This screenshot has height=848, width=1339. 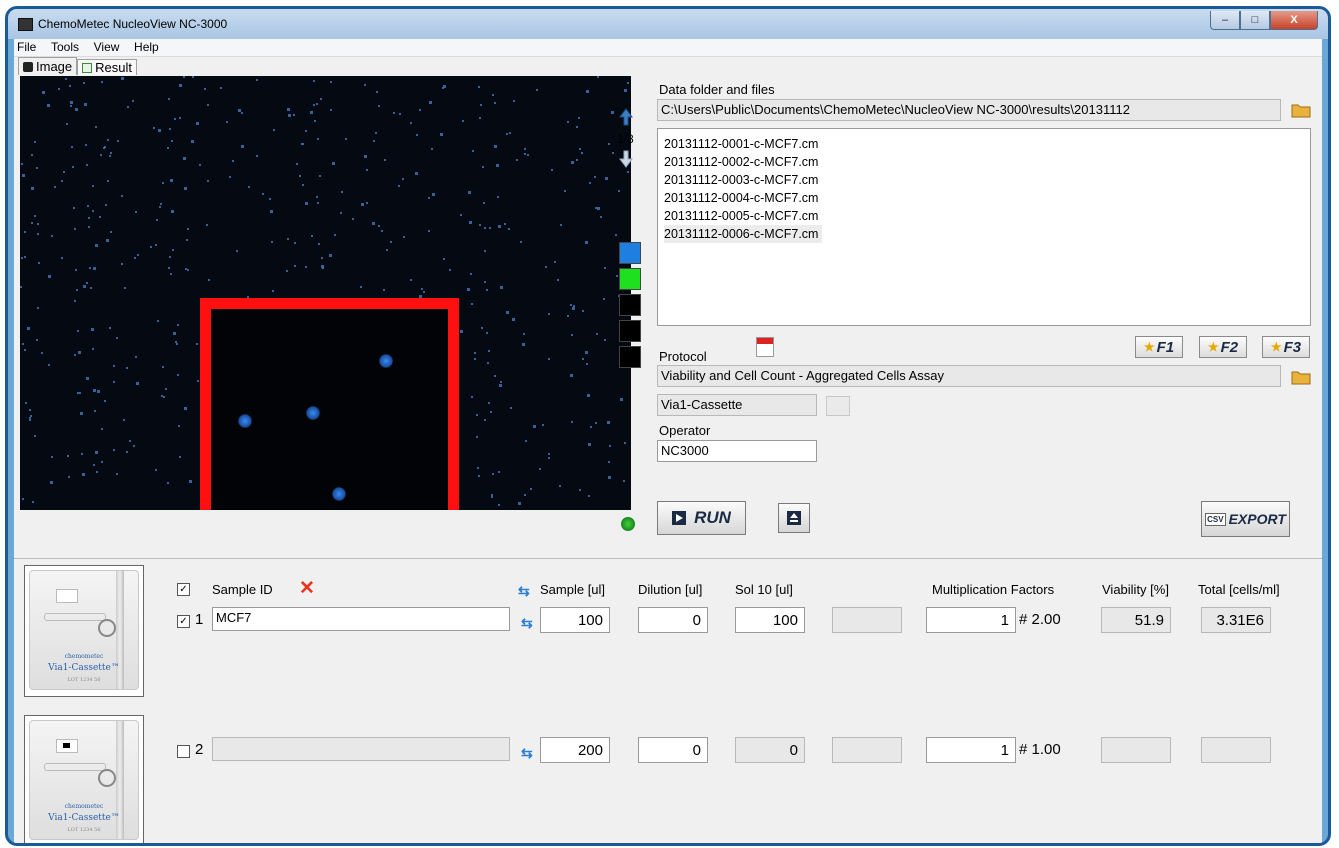 What do you see at coordinates (743, 234) in the screenshot?
I see `list-item: 20131112-0006-c-MCF7.cm` at bounding box center [743, 234].